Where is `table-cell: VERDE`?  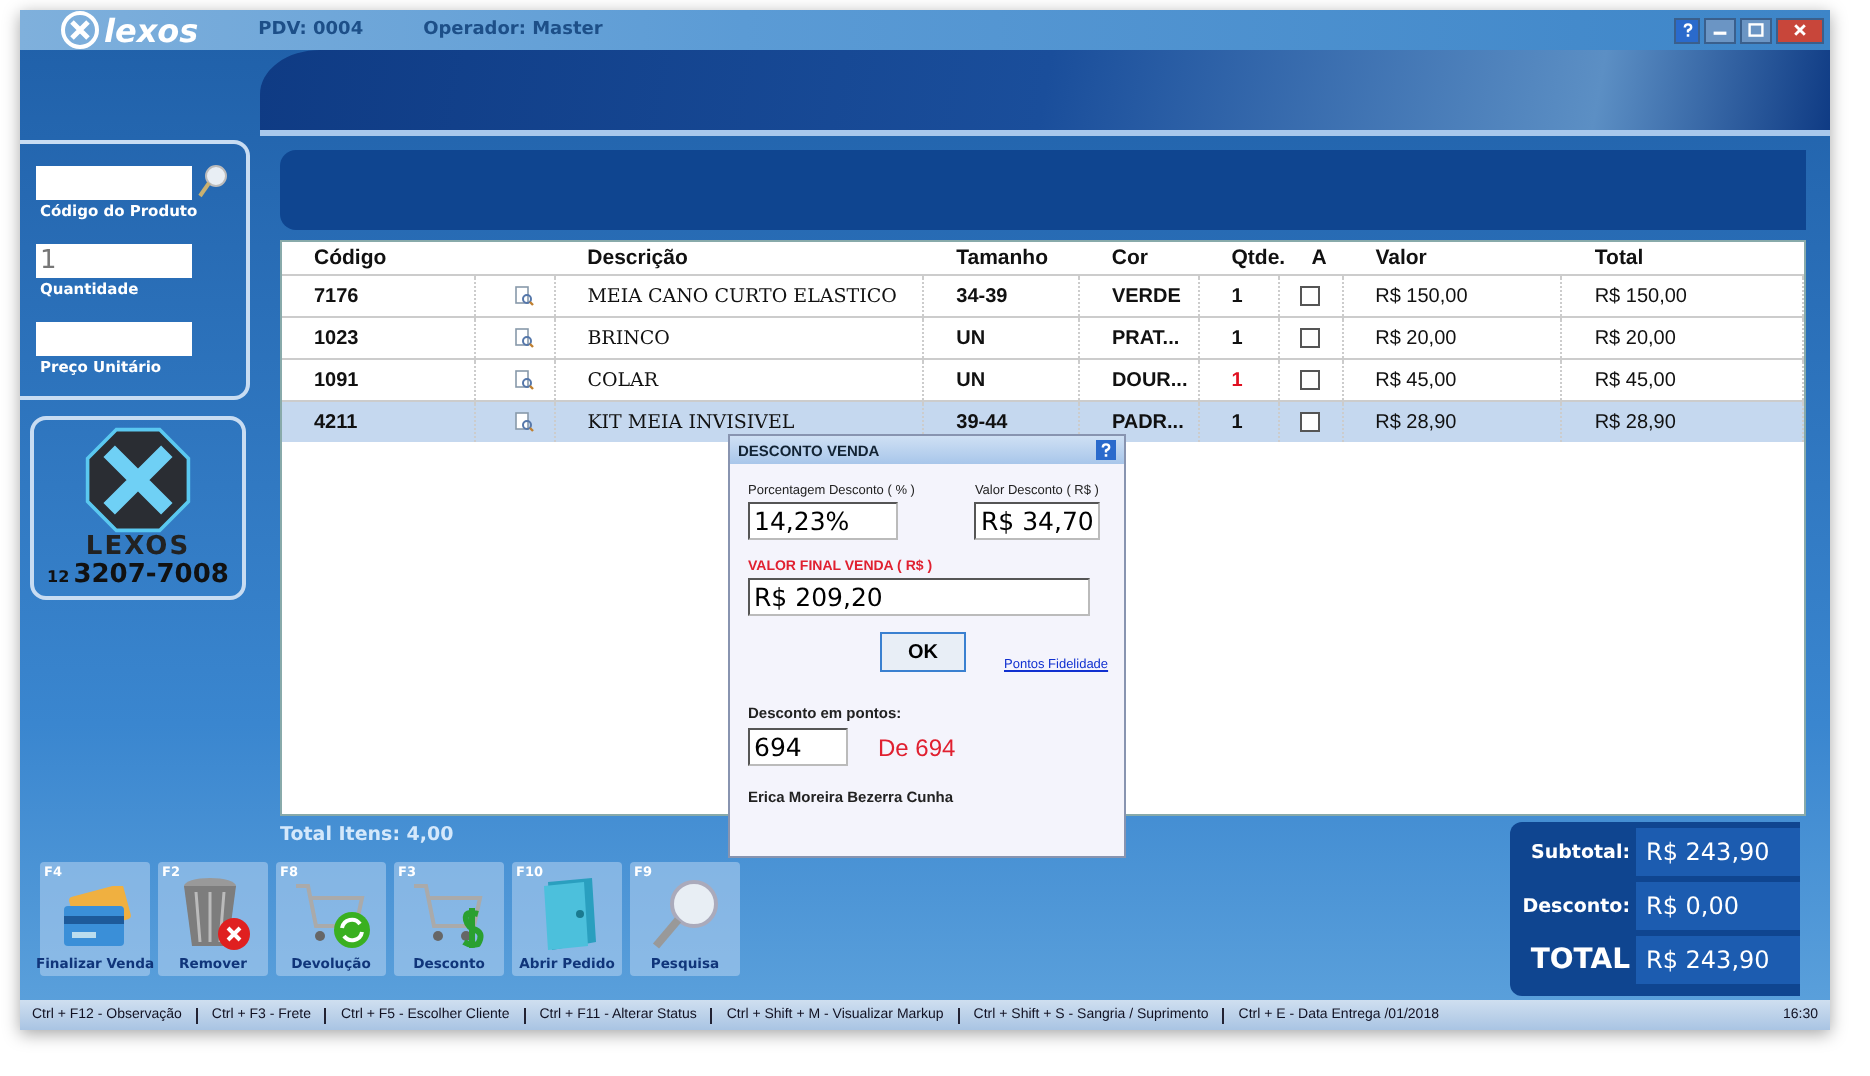
table-cell: VERDE is located at coordinates (1139, 296).